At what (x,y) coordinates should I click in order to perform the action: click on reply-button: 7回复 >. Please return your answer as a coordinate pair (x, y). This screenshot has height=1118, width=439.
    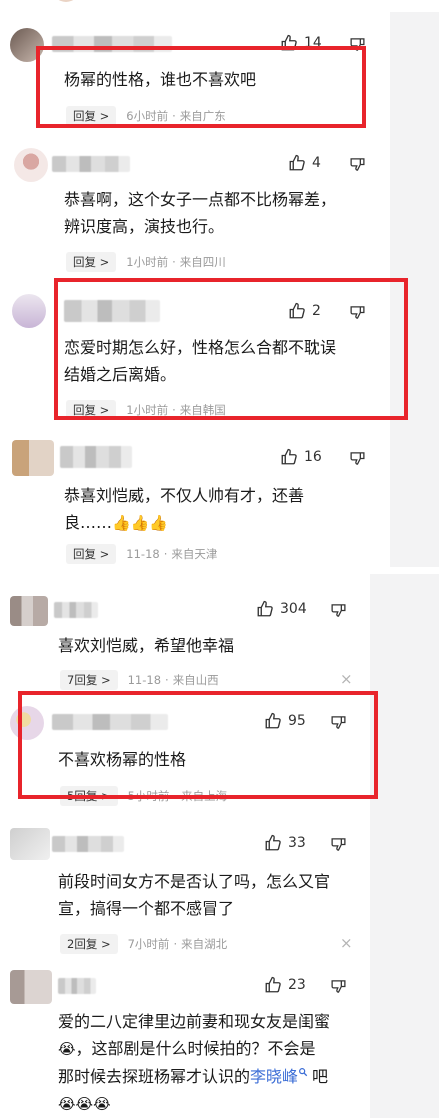
    Looking at the image, I should click on (89, 680).